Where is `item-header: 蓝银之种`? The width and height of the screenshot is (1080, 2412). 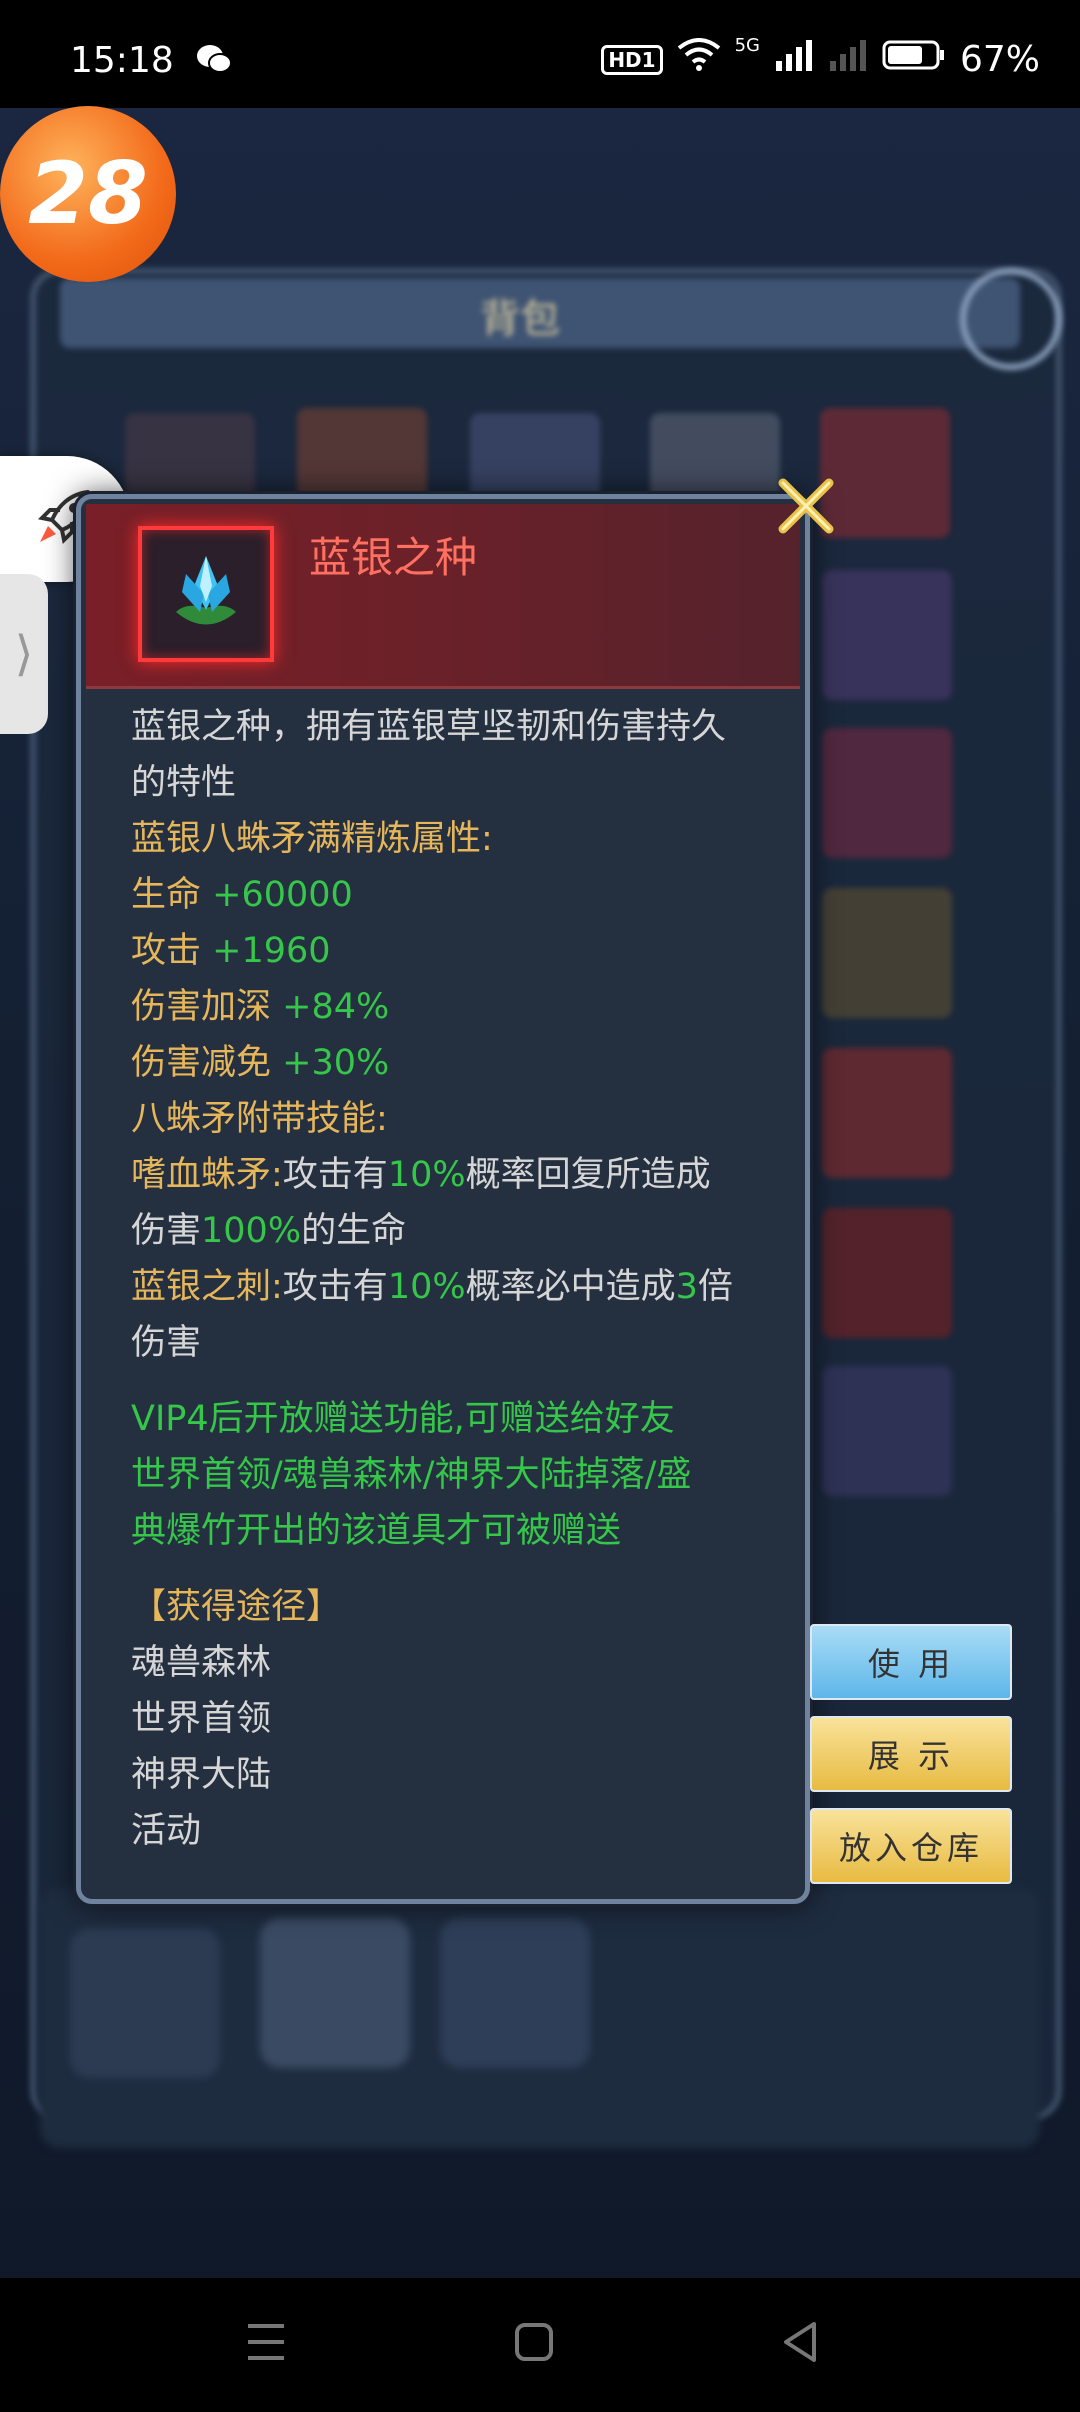 item-header: 蓝银之种 is located at coordinates (443, 596).